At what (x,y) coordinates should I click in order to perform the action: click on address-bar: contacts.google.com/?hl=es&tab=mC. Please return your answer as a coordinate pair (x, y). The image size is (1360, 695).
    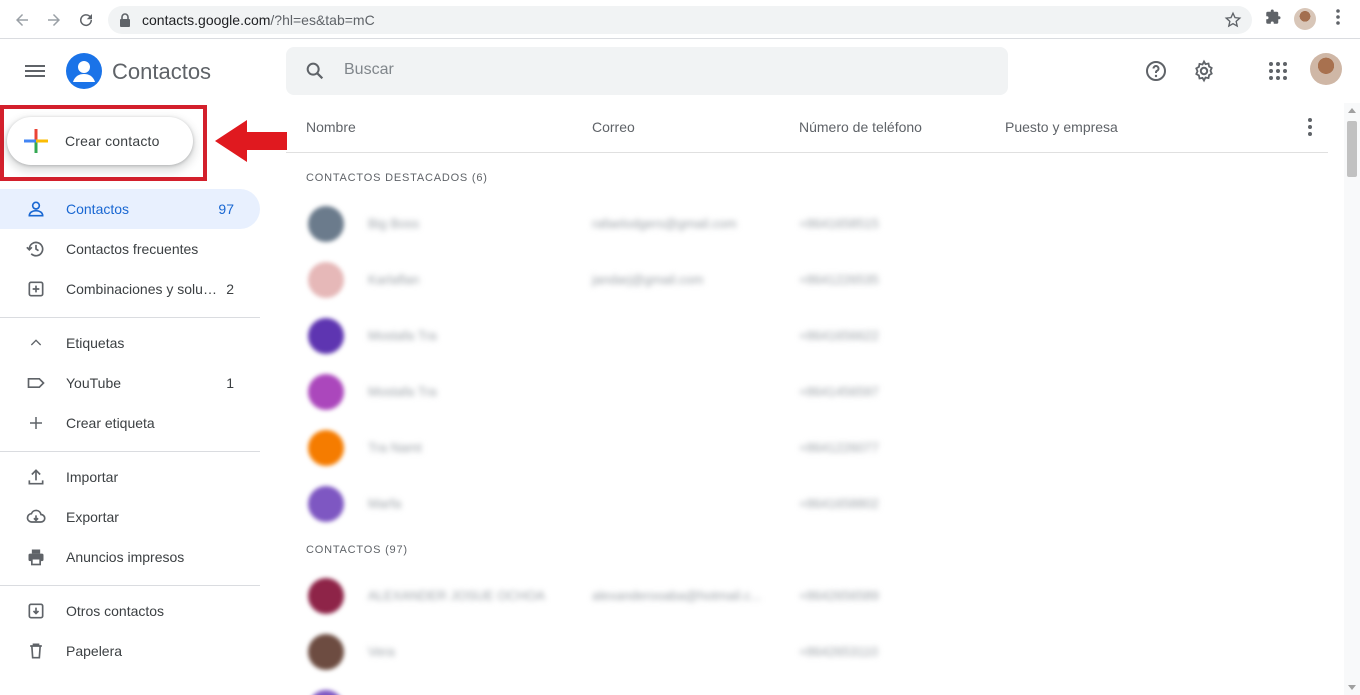
    Looking at the image, I should click on (680, 20).